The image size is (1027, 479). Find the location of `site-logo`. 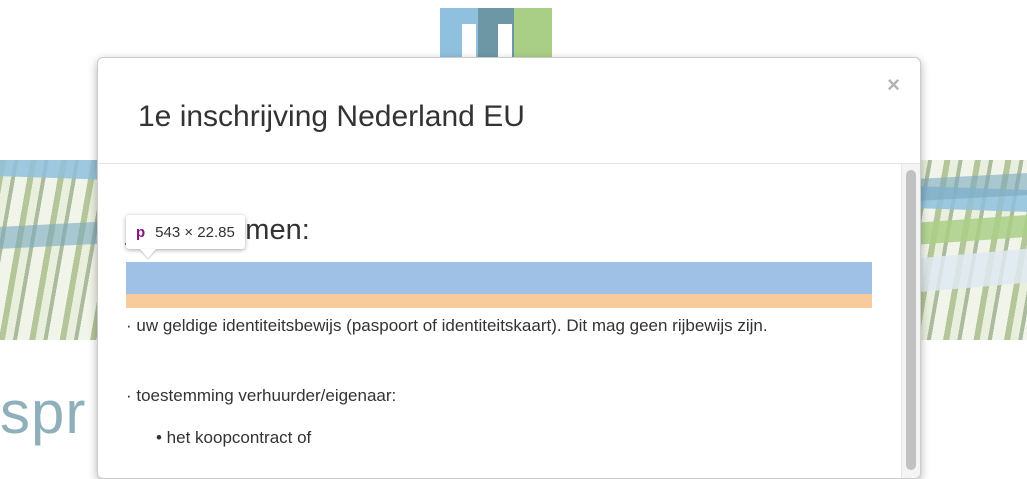

site-logo is located at coordinates (496, 34).